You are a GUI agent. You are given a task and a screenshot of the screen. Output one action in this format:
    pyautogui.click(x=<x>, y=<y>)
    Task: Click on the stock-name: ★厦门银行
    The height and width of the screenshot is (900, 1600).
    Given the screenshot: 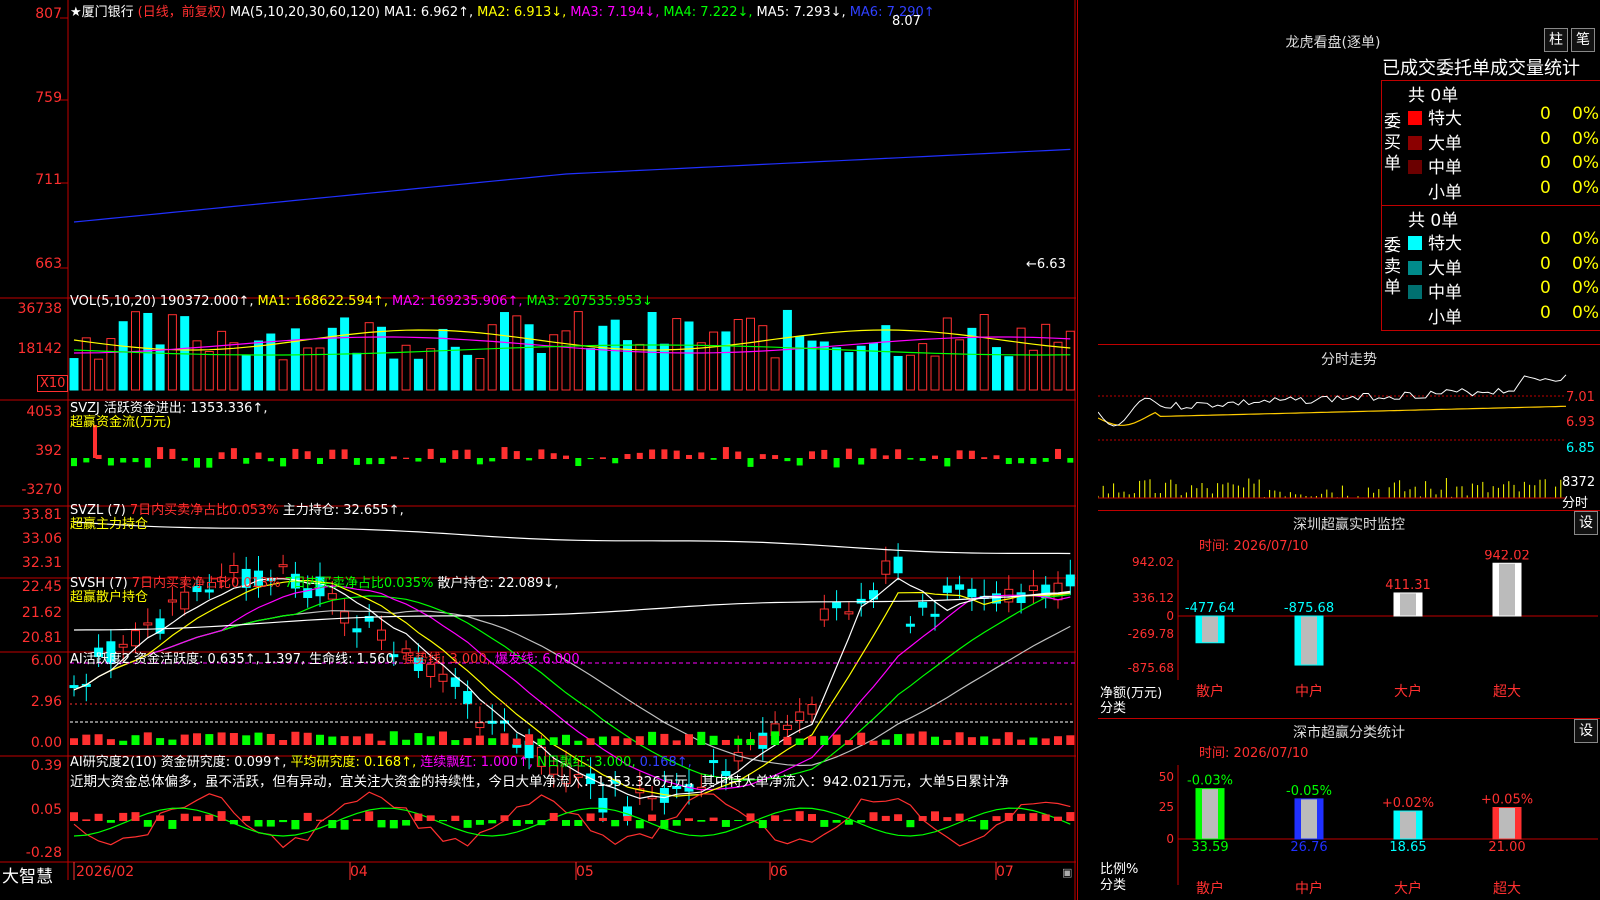 What is the action you would take?
    pyautogui.click(x=102, y=12)
    